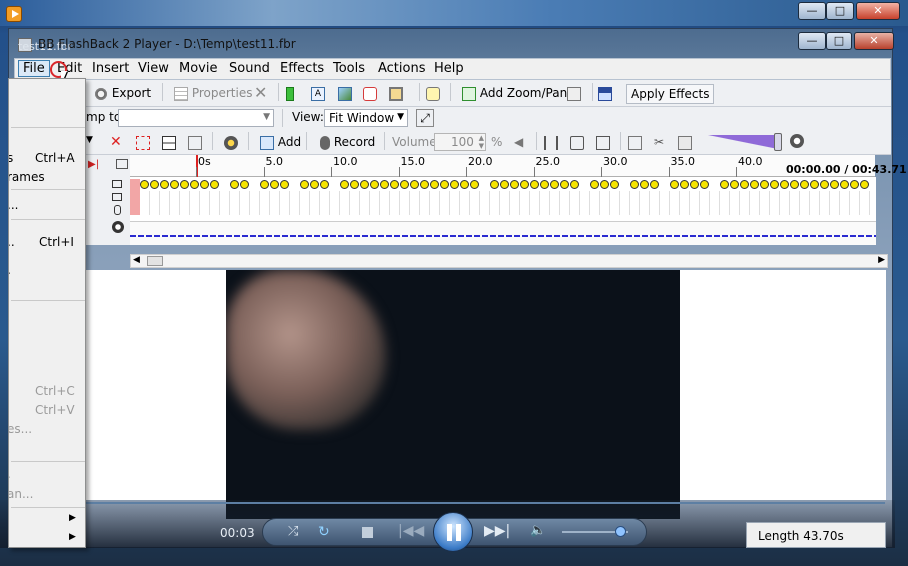 The height and width of the screenshot is (566, 908). Describe the element at coordinates (411, 531) in the screenshot. I see `previous-icon: |◀◀` at that location.